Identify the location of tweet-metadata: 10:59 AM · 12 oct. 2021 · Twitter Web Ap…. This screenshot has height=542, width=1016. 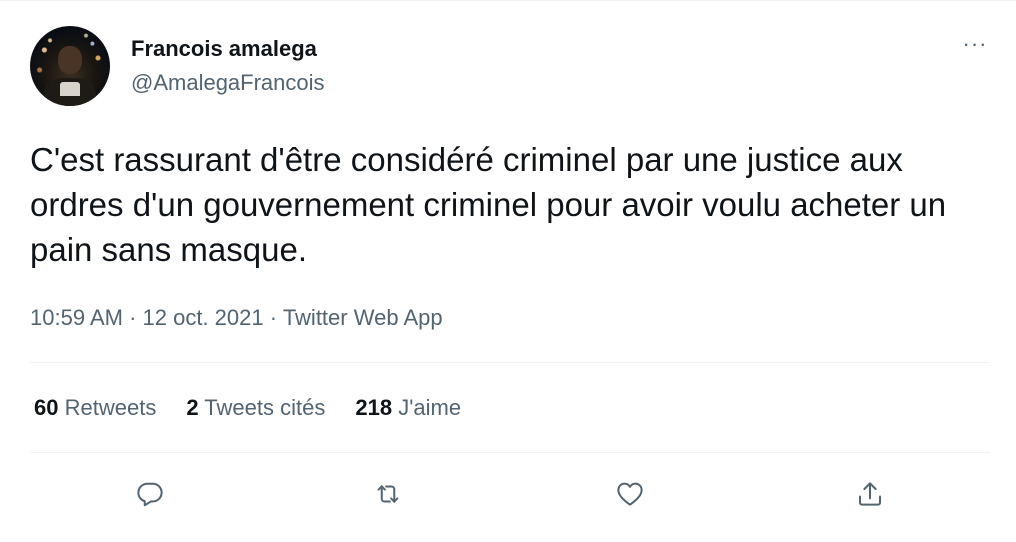
(236, 318).